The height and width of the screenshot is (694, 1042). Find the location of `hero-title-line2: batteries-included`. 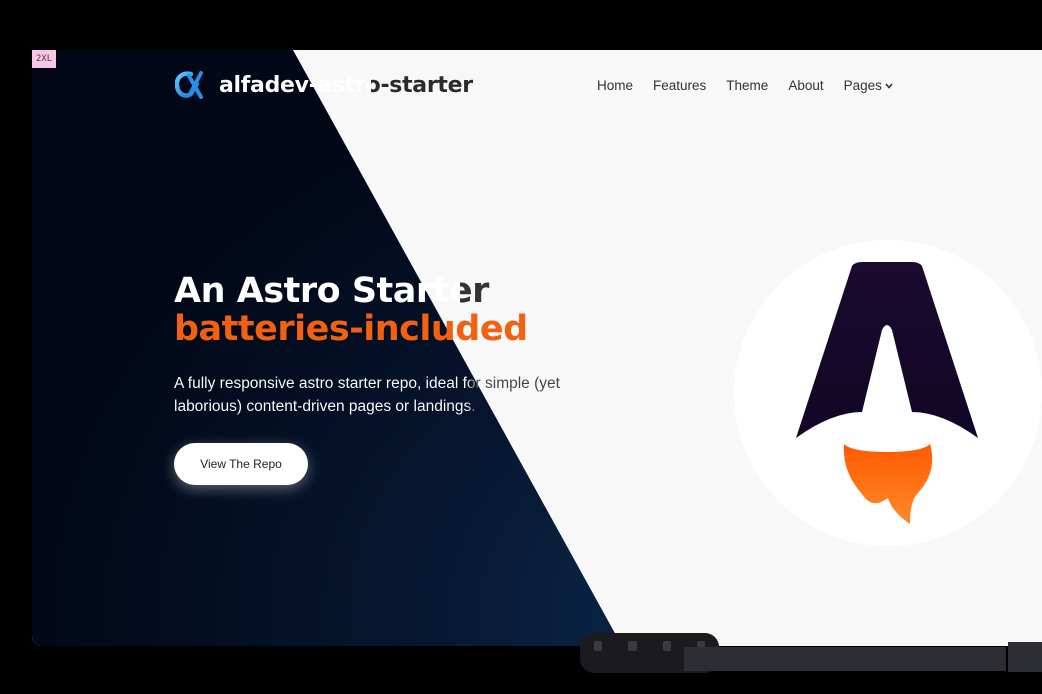

hero-title-line2: batteries-included is located at coordinates (351, 329).